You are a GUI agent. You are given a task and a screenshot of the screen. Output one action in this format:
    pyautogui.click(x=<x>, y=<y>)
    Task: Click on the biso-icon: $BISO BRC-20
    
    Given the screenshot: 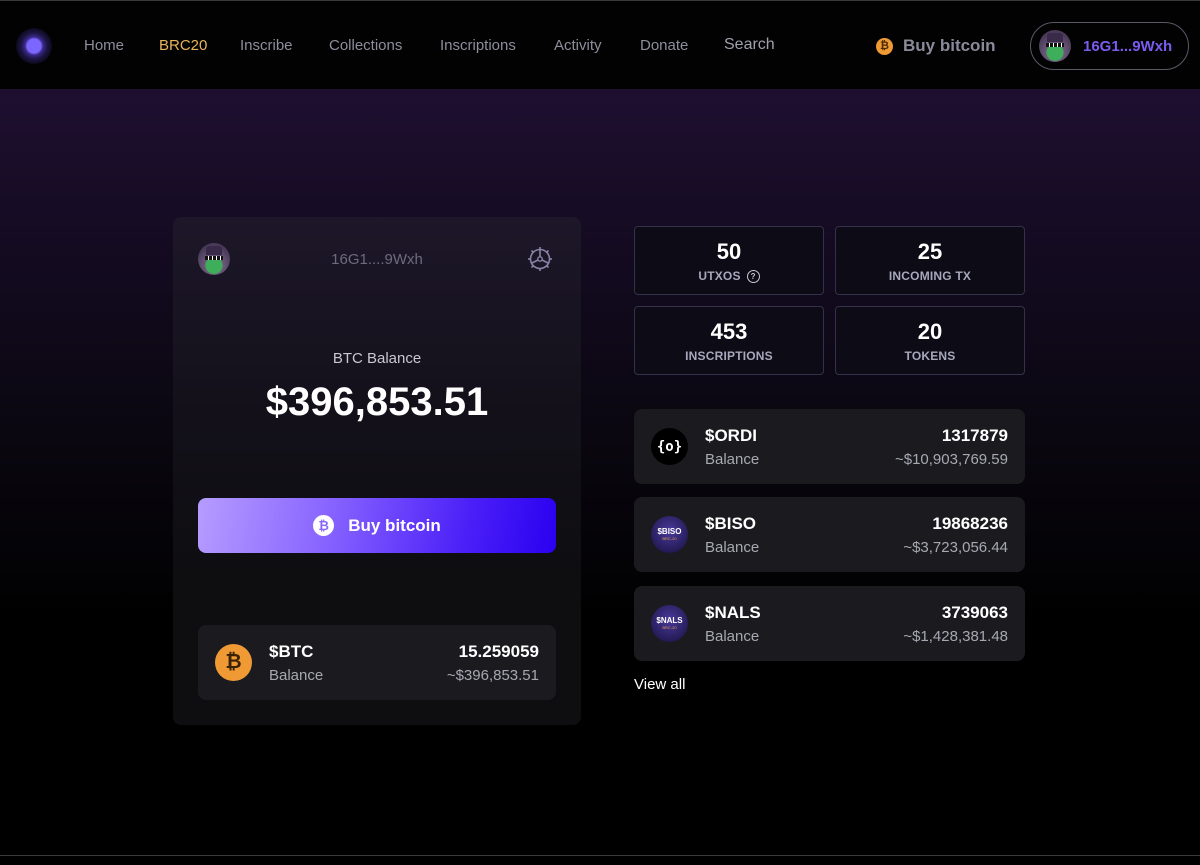 What is the action you would take?
    pyautogui.click(x=669, y=534)
    